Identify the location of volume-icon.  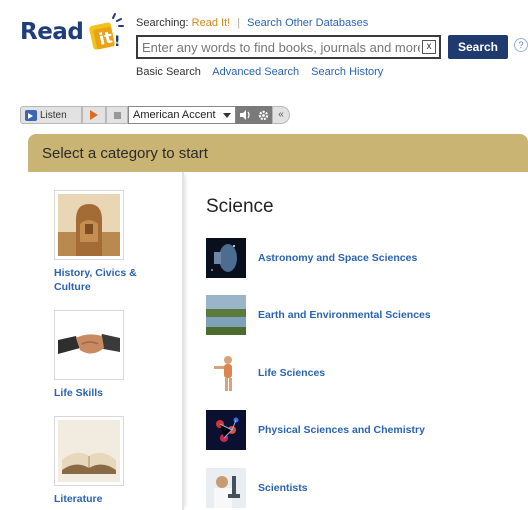
(245, 115).